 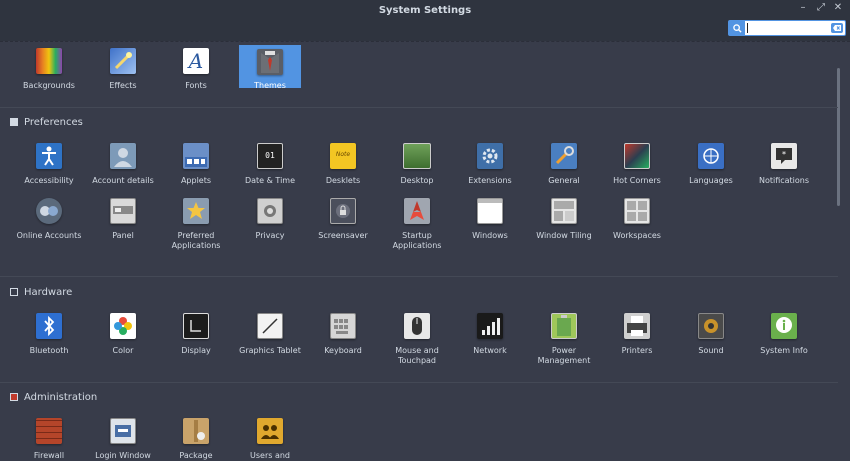 I want to click on accessibility-icon, so click(x=49, y=156).